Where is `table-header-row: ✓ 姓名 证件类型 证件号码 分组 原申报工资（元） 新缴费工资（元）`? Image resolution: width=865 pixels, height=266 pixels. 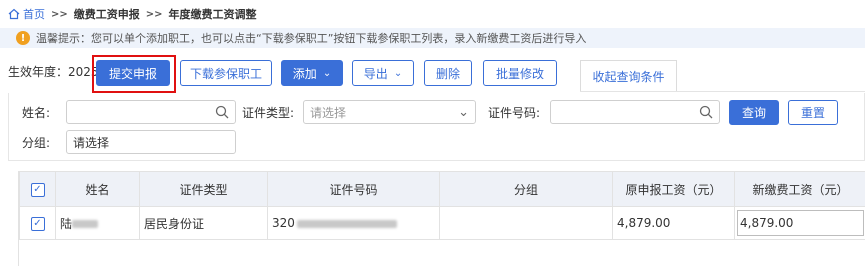 table-header-row: ✓ 姓名 证件类型 证件号码 分组 原申报工资（元） 新缴费工资（元） is located at coordinates (442, 189).